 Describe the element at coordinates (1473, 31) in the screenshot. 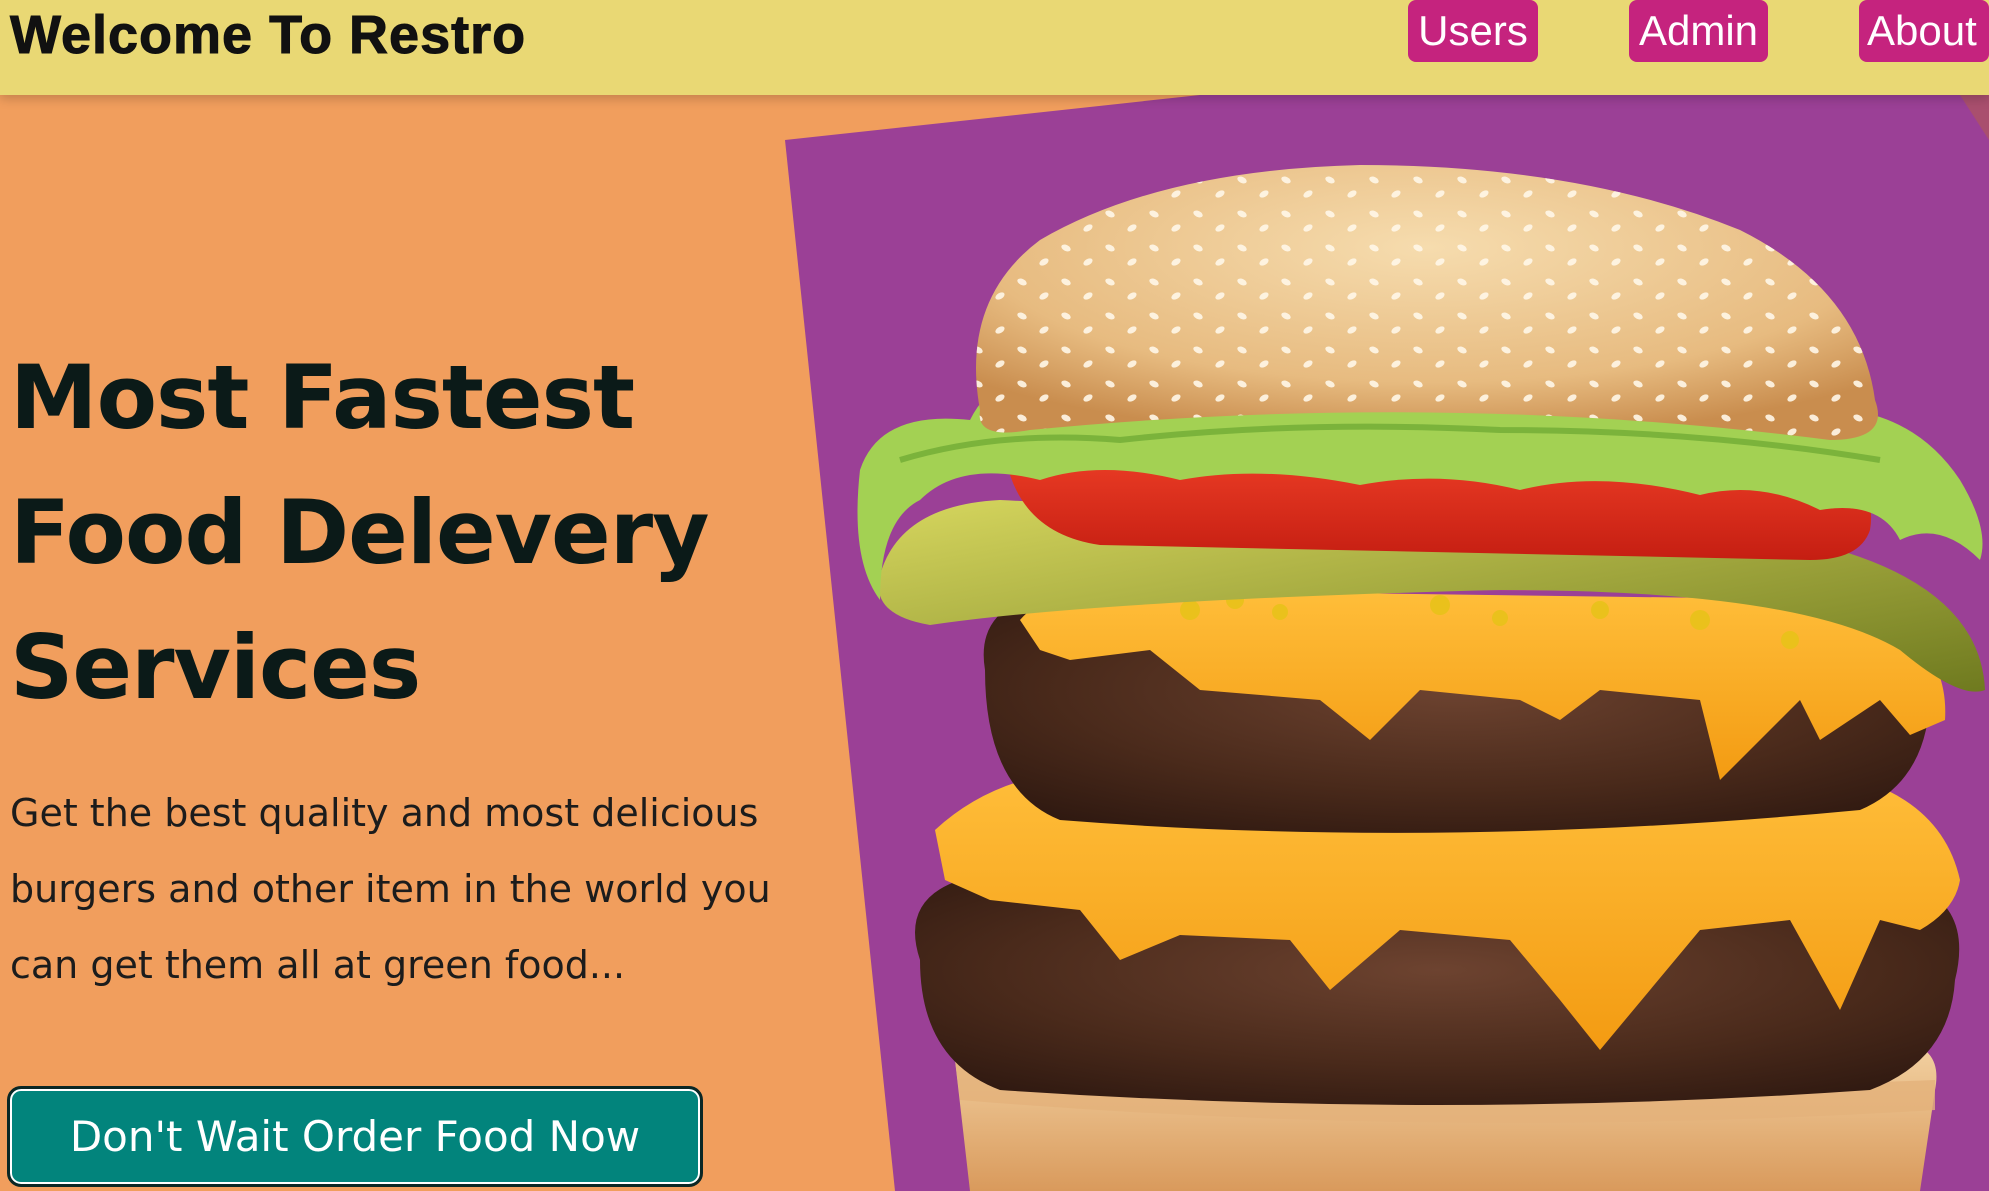

I see `nav-users-button: Users` at that location.